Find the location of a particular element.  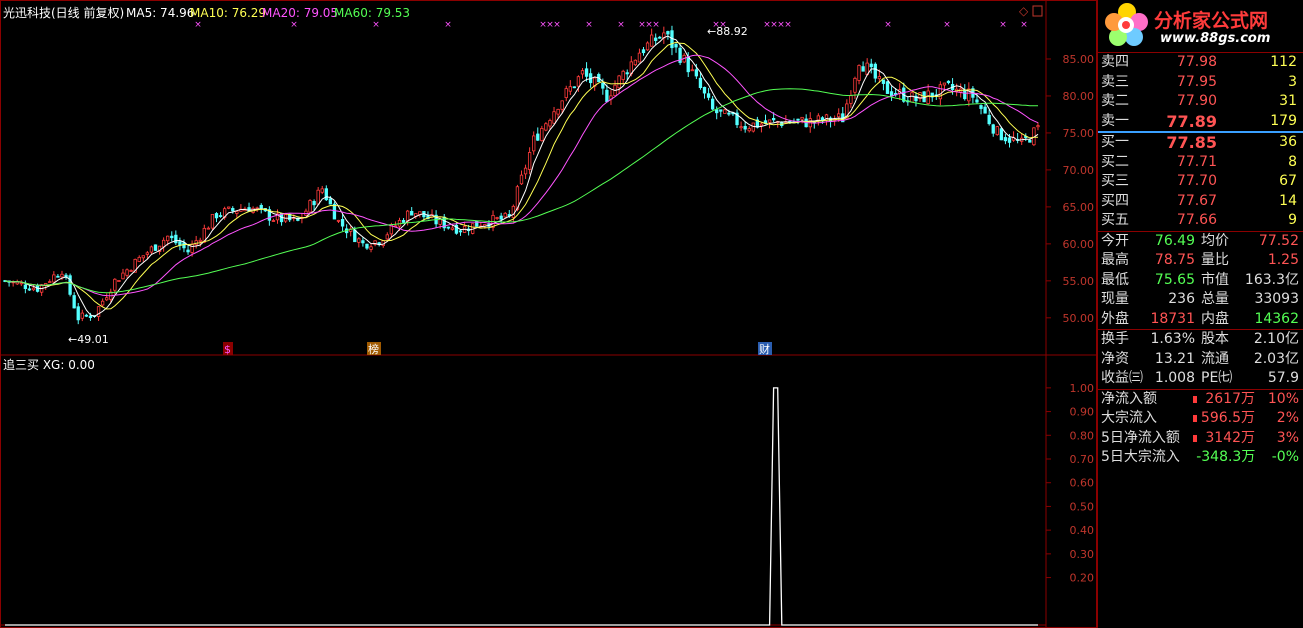

sell-row: 卖二 77.90 31 is located at coordinates (1200, 102).